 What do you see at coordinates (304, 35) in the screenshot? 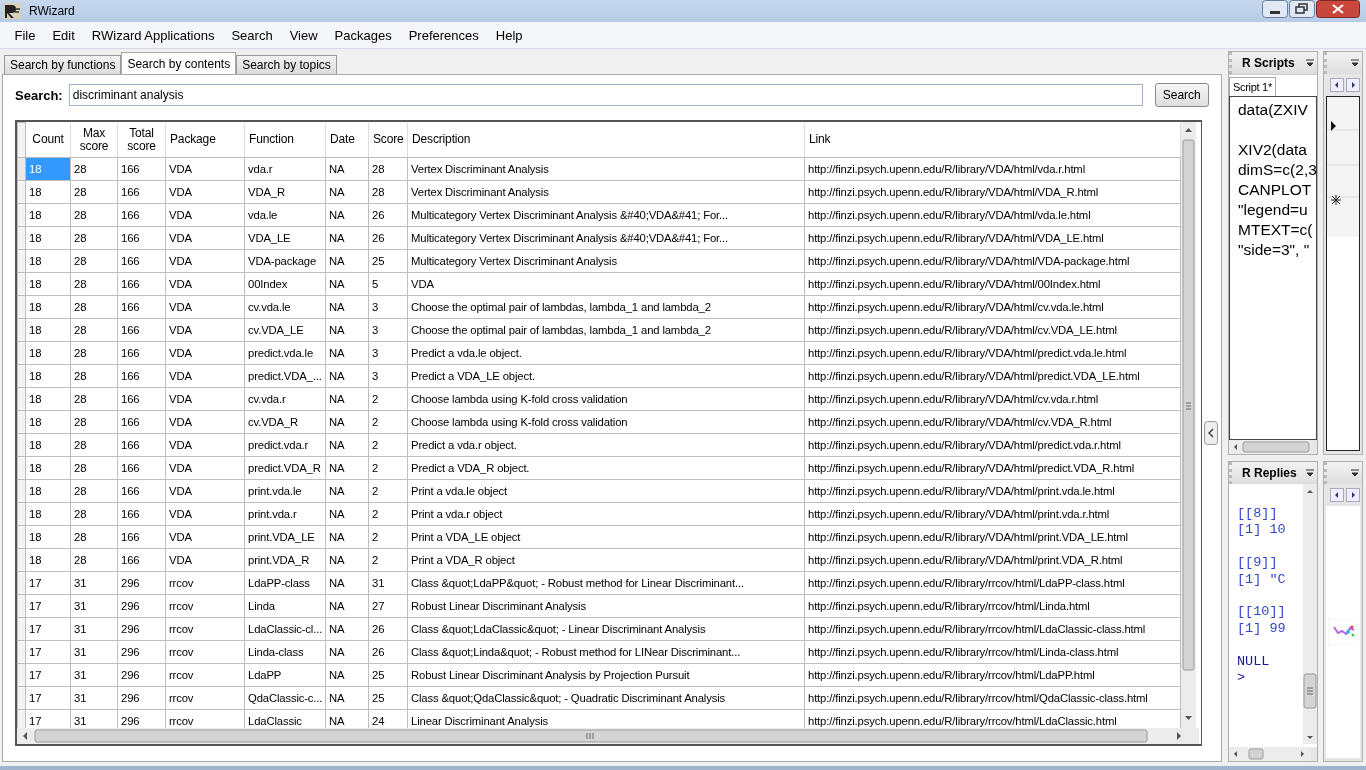
I see `menu-item: View` at bounding box center [304, 35].